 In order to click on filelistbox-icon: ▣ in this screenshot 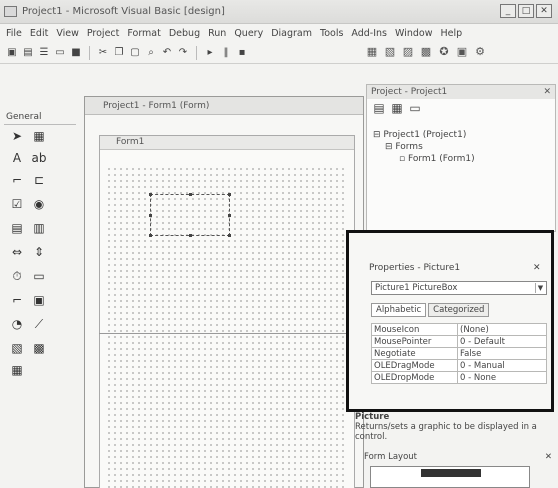, I will do `click(39, 300)`.